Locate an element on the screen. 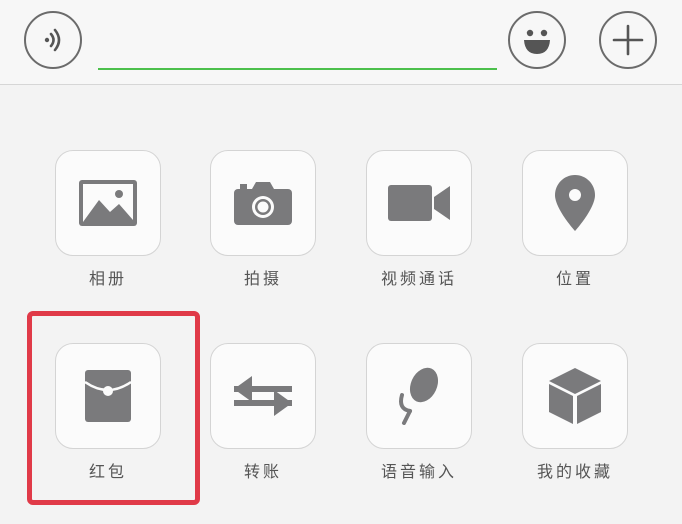  emoji-button is located at coordinates (537, 40).